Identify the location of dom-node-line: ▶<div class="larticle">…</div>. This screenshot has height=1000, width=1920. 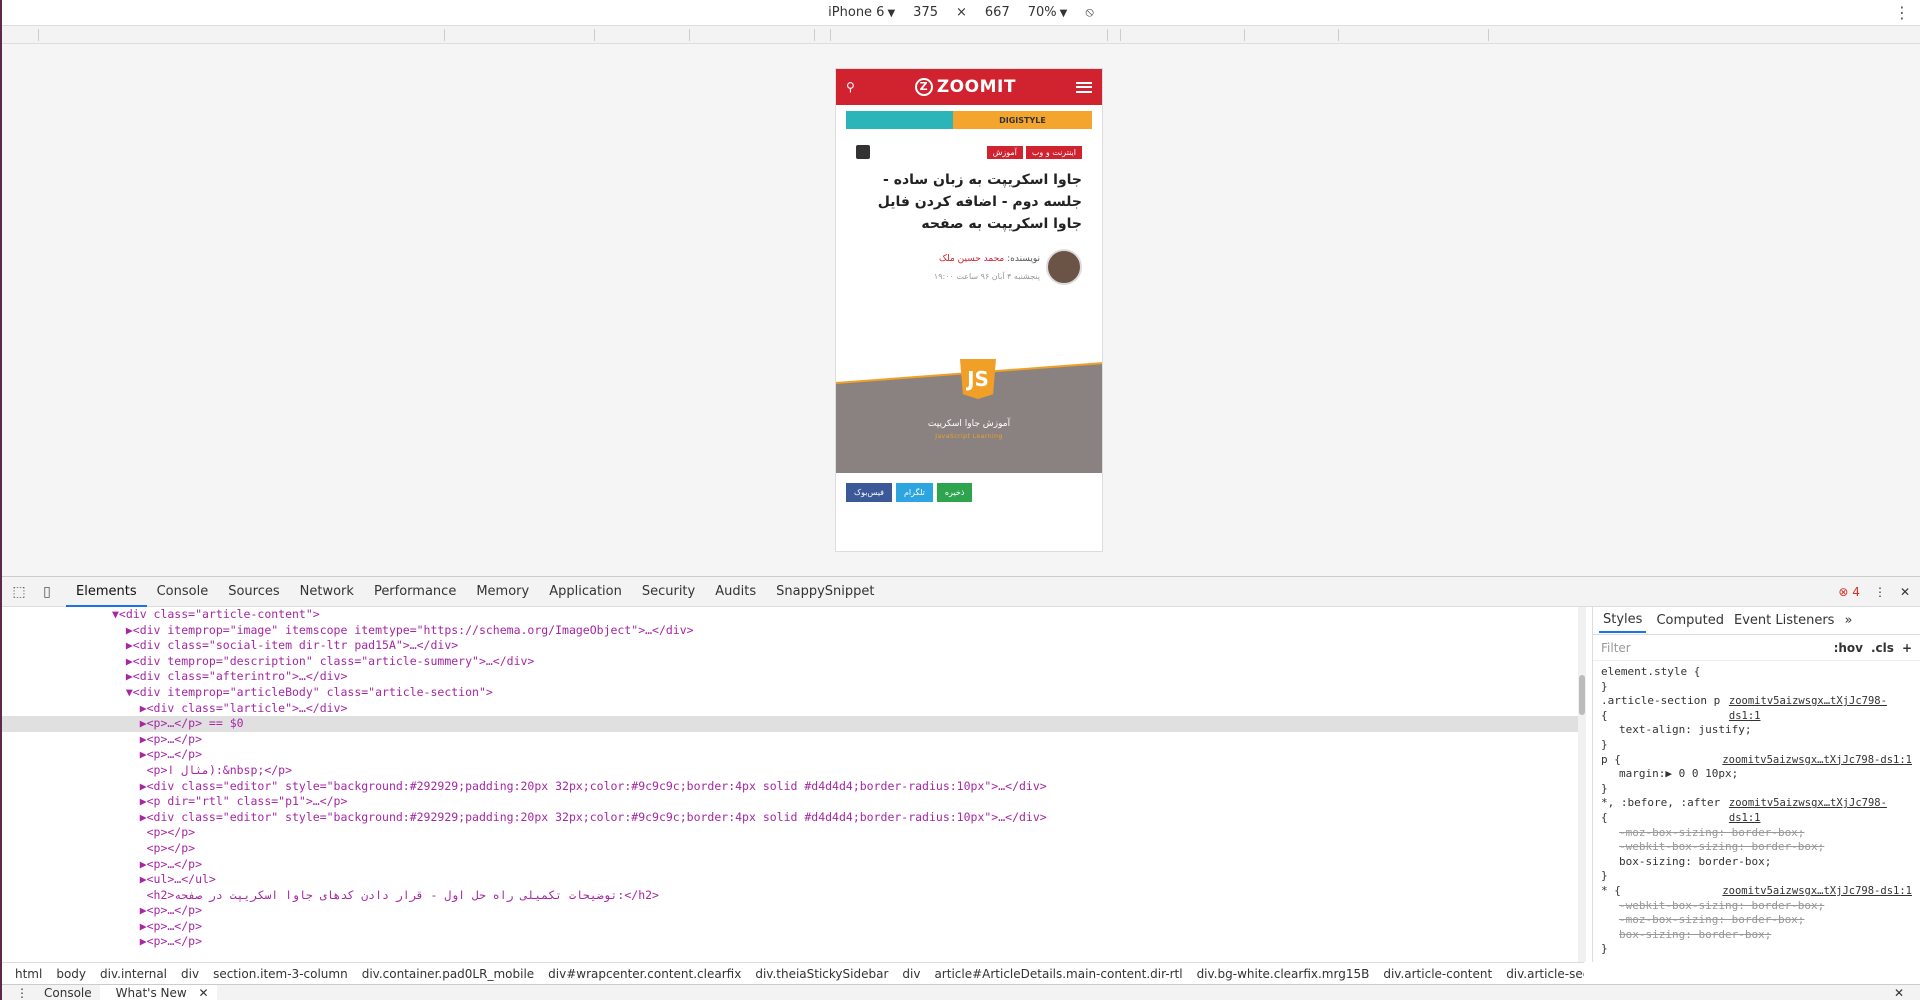
(793, 709).